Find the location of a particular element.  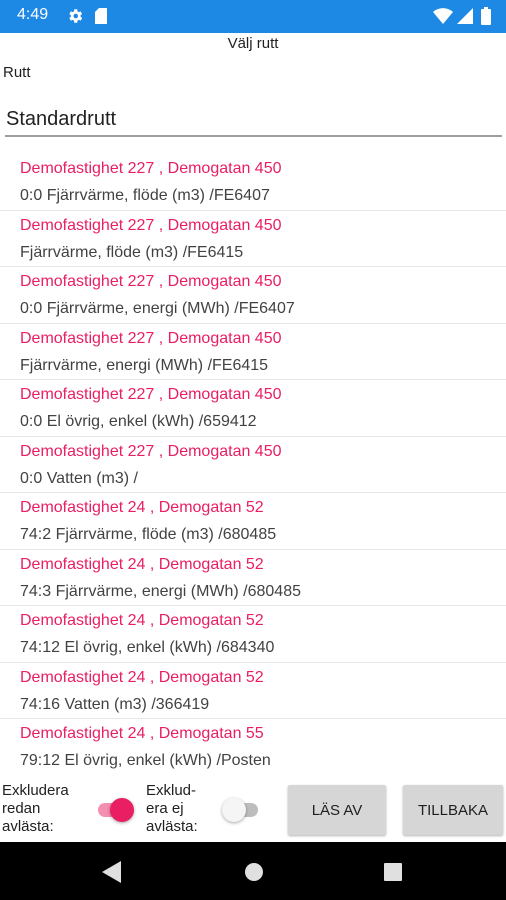

exclude-read-label: Exkludera redan avlästa: is located at coordinates (35, 809).